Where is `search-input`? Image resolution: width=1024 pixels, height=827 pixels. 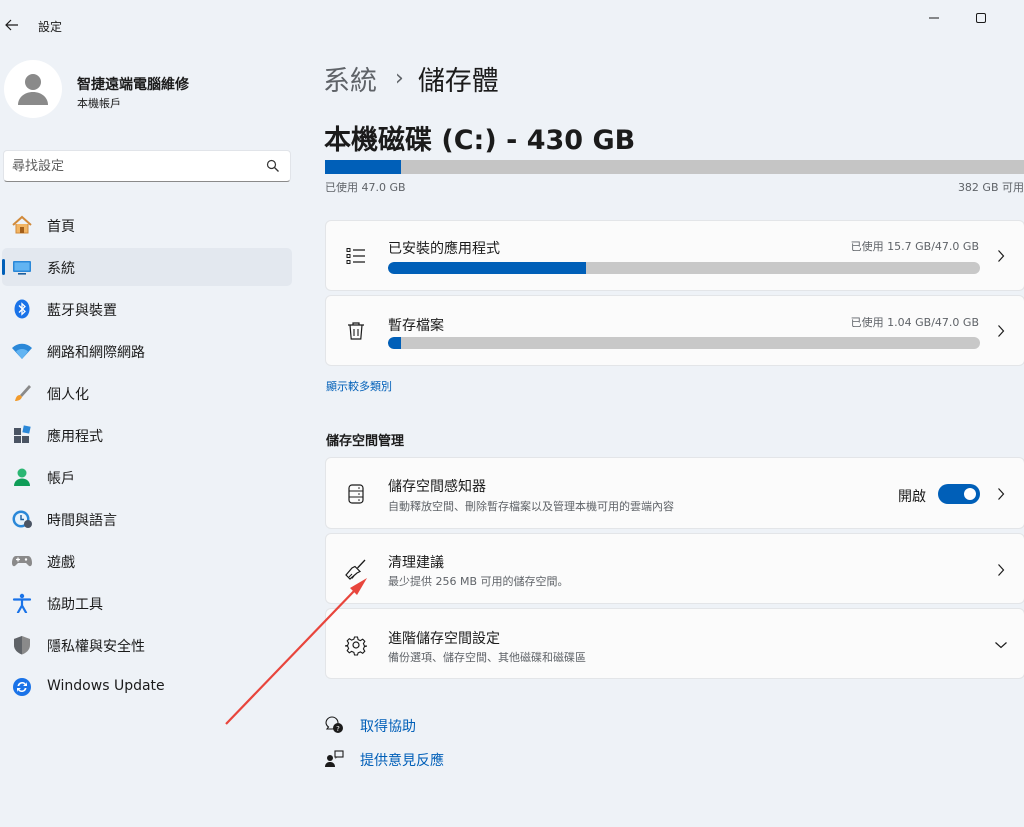 search-input is located at coordinates (132, 166).